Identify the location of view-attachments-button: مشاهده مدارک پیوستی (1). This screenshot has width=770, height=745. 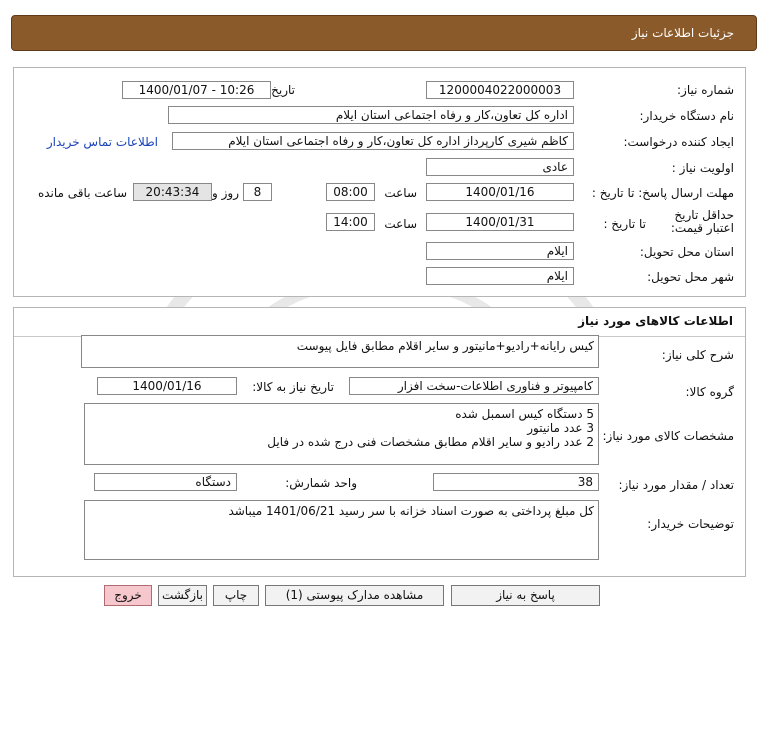
(354, 595).